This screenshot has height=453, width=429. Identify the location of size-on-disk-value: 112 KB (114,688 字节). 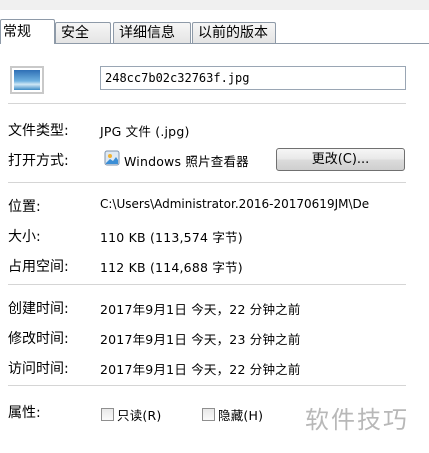
(171, 267).